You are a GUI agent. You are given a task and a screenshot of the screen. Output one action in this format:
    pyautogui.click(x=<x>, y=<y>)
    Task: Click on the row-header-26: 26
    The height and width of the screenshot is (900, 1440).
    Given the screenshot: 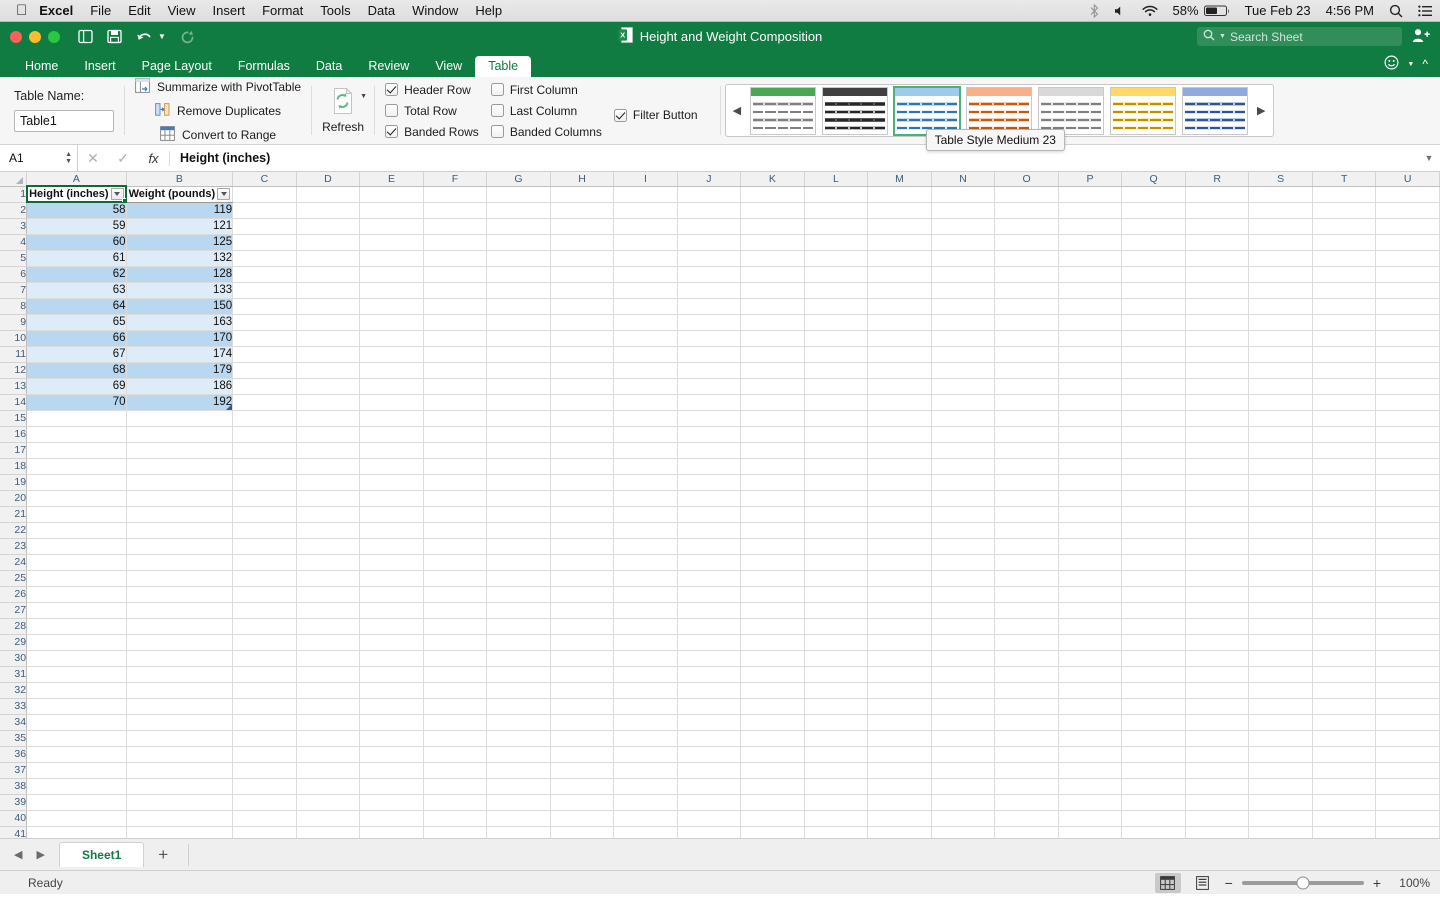 What is the action you would take?
    pyautogui.click(x=14, y=594)
    